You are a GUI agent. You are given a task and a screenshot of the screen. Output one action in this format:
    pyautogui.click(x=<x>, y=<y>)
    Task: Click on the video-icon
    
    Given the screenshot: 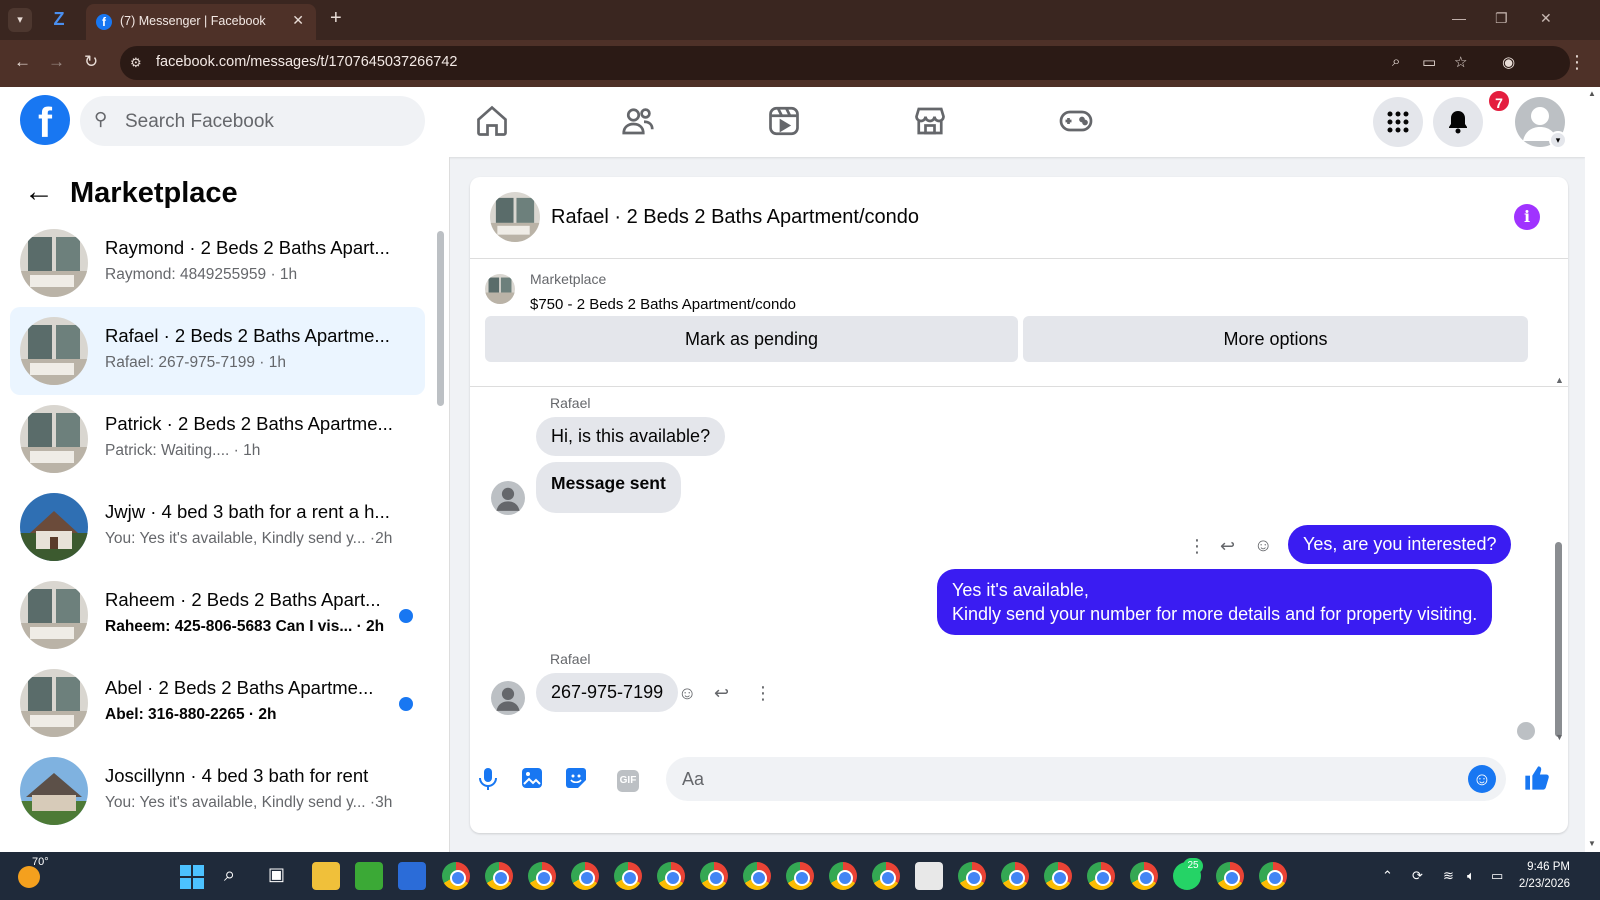 What is the action you would take?
    pyautogui.click(x=786, y=121)
    